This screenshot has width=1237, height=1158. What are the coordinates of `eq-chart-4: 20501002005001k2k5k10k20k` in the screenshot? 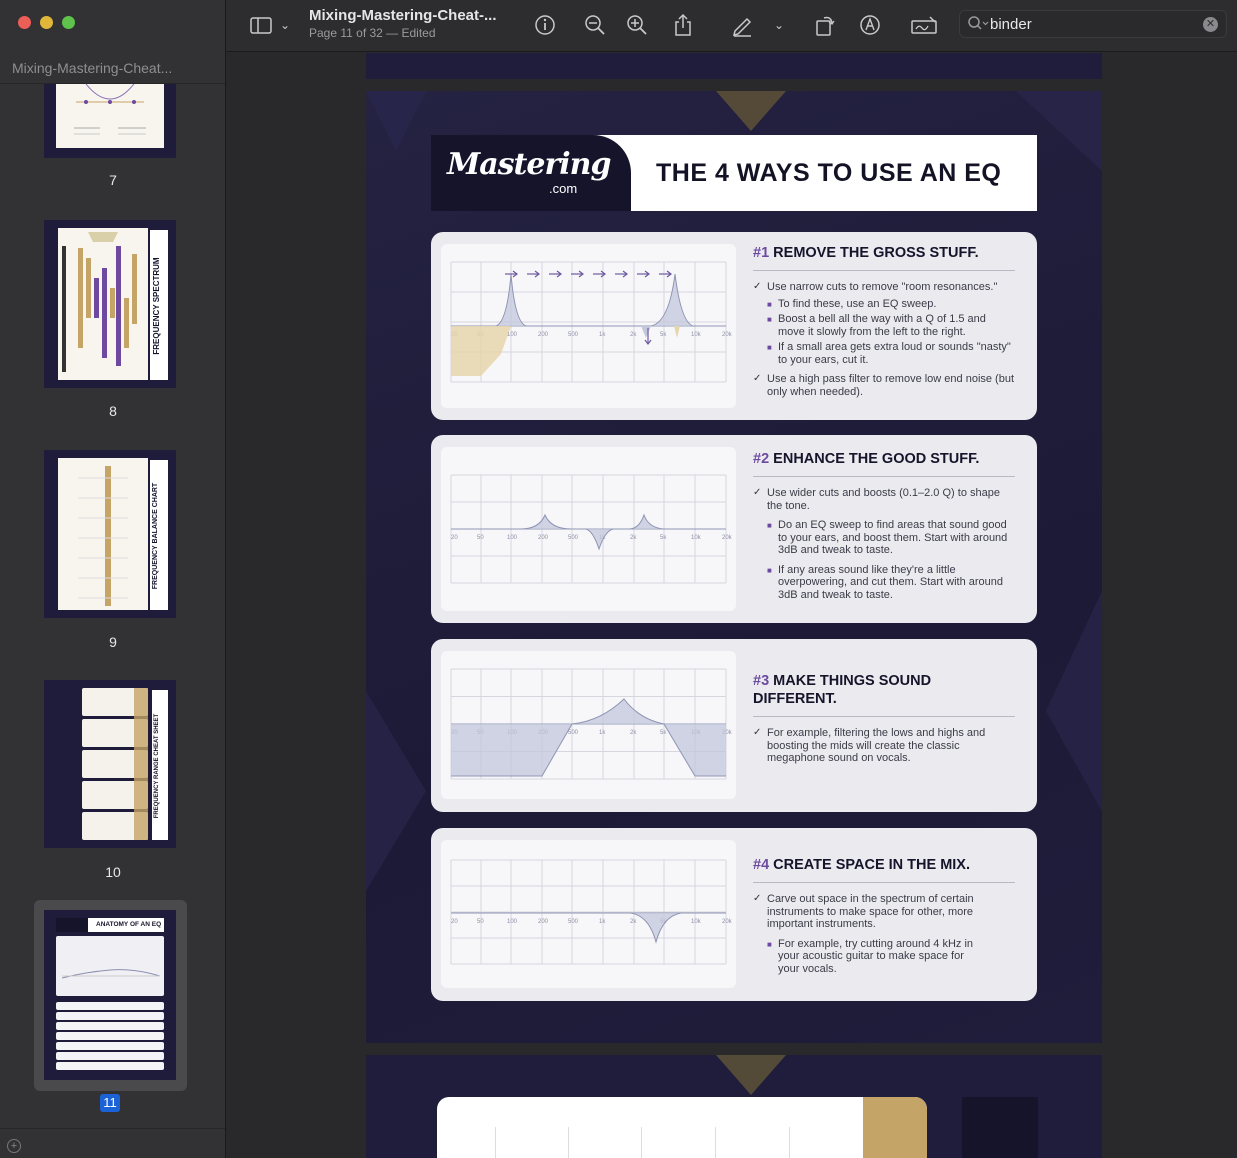 It's located at (588, 914).